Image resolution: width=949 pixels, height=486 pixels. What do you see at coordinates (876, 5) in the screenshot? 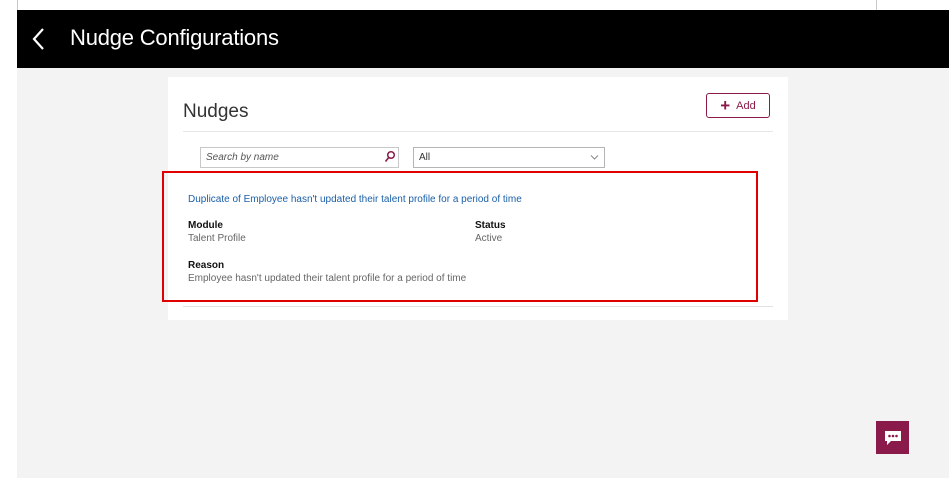
I see `frame-edge-right` at bounding box center [876, 5].